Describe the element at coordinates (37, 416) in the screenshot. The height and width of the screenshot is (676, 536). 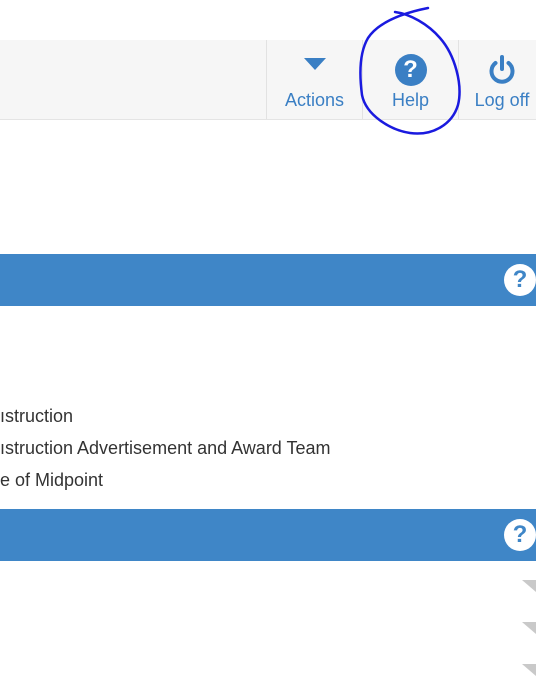
I see `list-item: ıstruction` at that location.